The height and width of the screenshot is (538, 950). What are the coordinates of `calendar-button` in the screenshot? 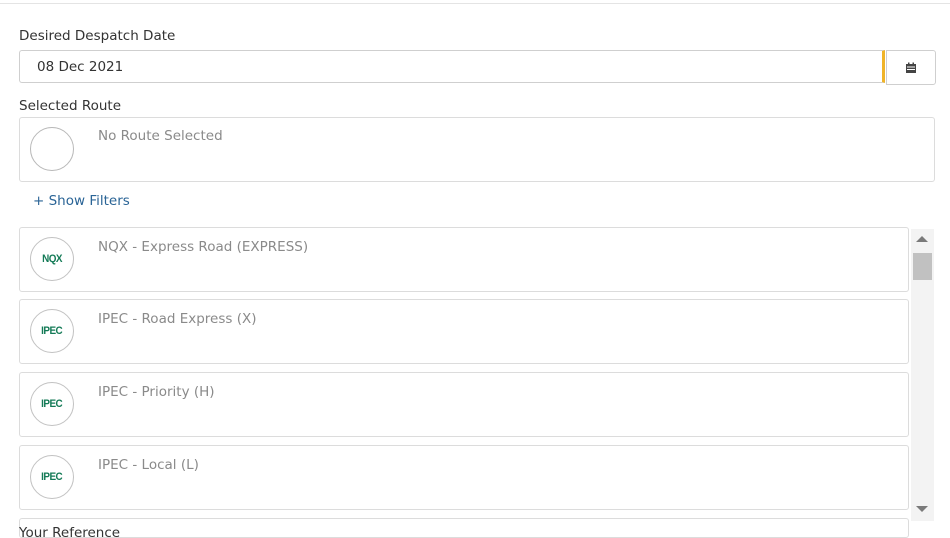 It's located at (911, 67).